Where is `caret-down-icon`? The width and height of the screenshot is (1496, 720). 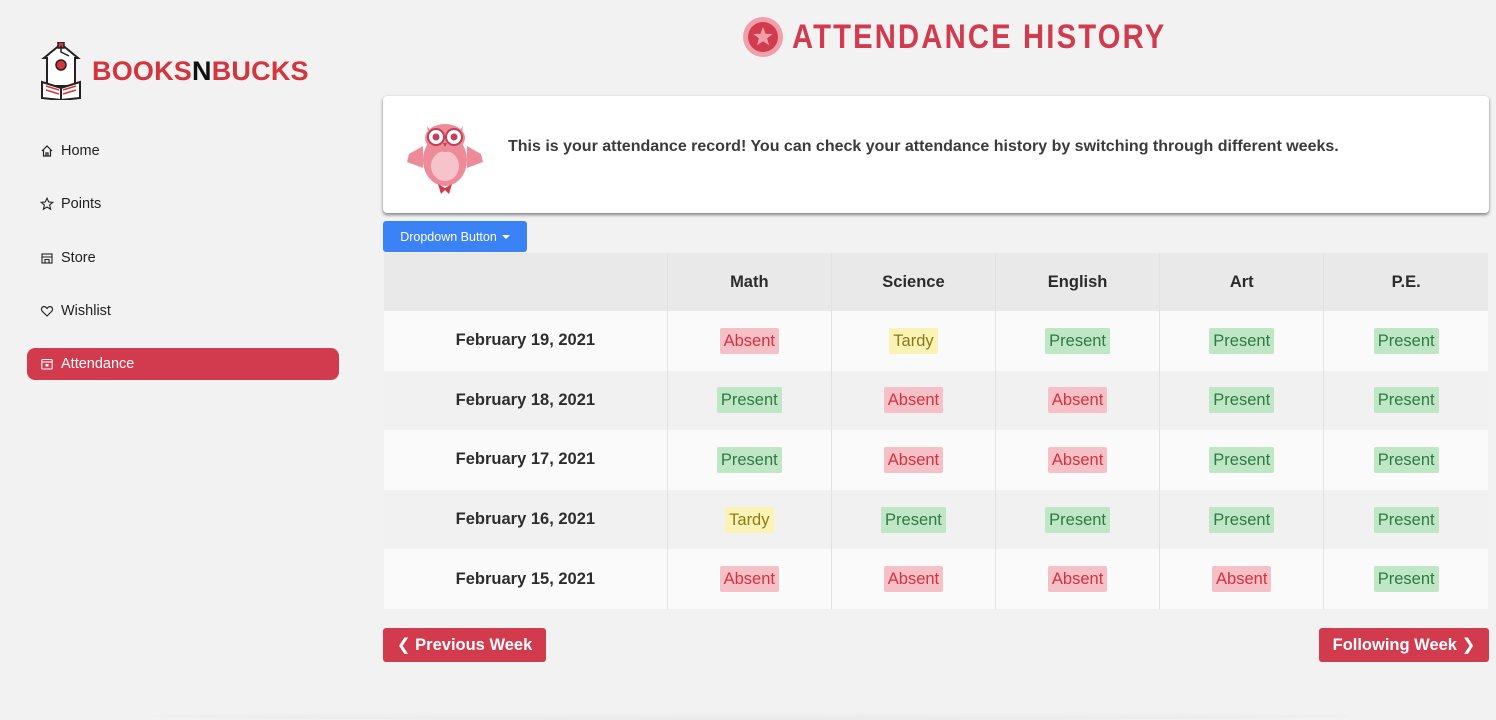
caret-down-icon is located at coordinates (505, 236).